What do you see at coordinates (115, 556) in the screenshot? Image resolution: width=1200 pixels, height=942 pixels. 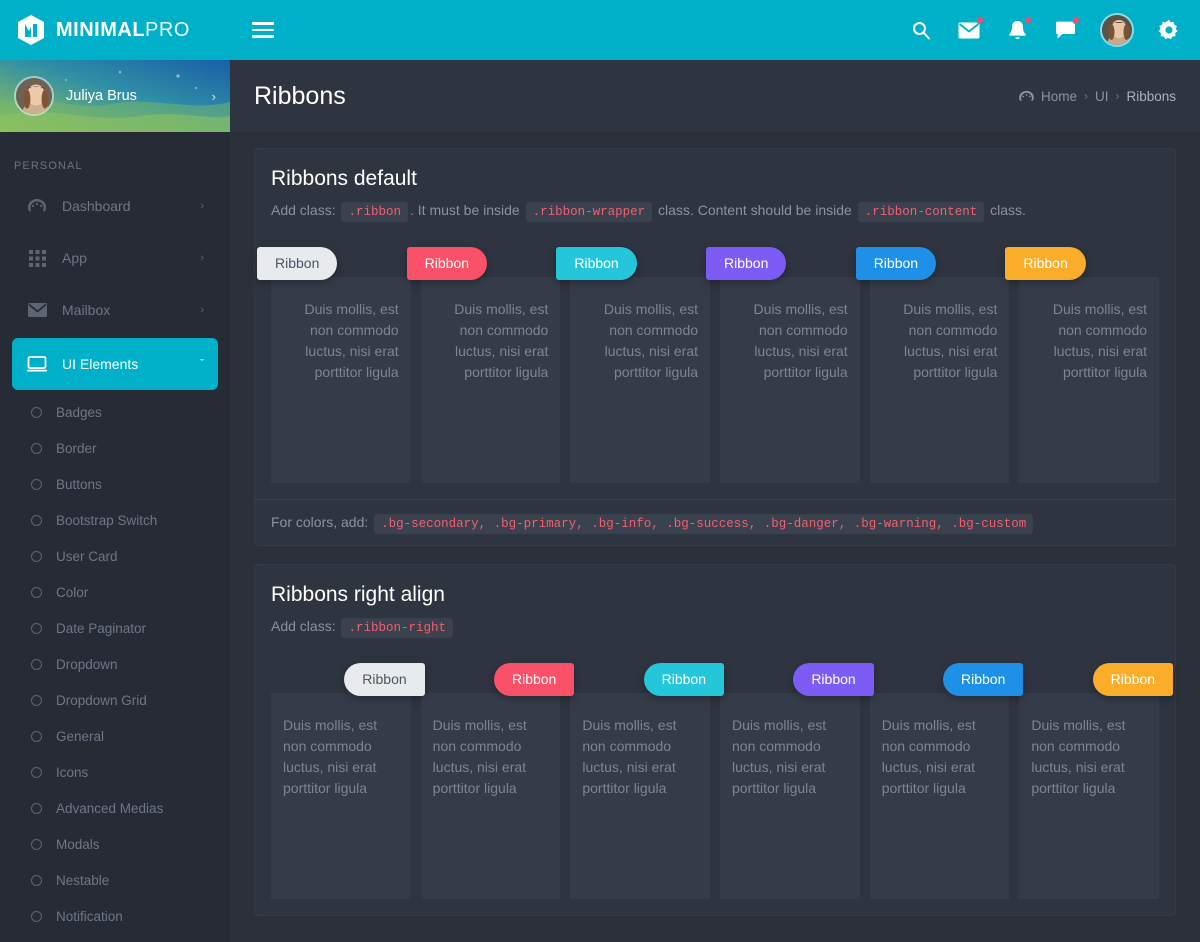 I see `sidebar-subitem-user-card: User Card` at bounding box center [115, 556].